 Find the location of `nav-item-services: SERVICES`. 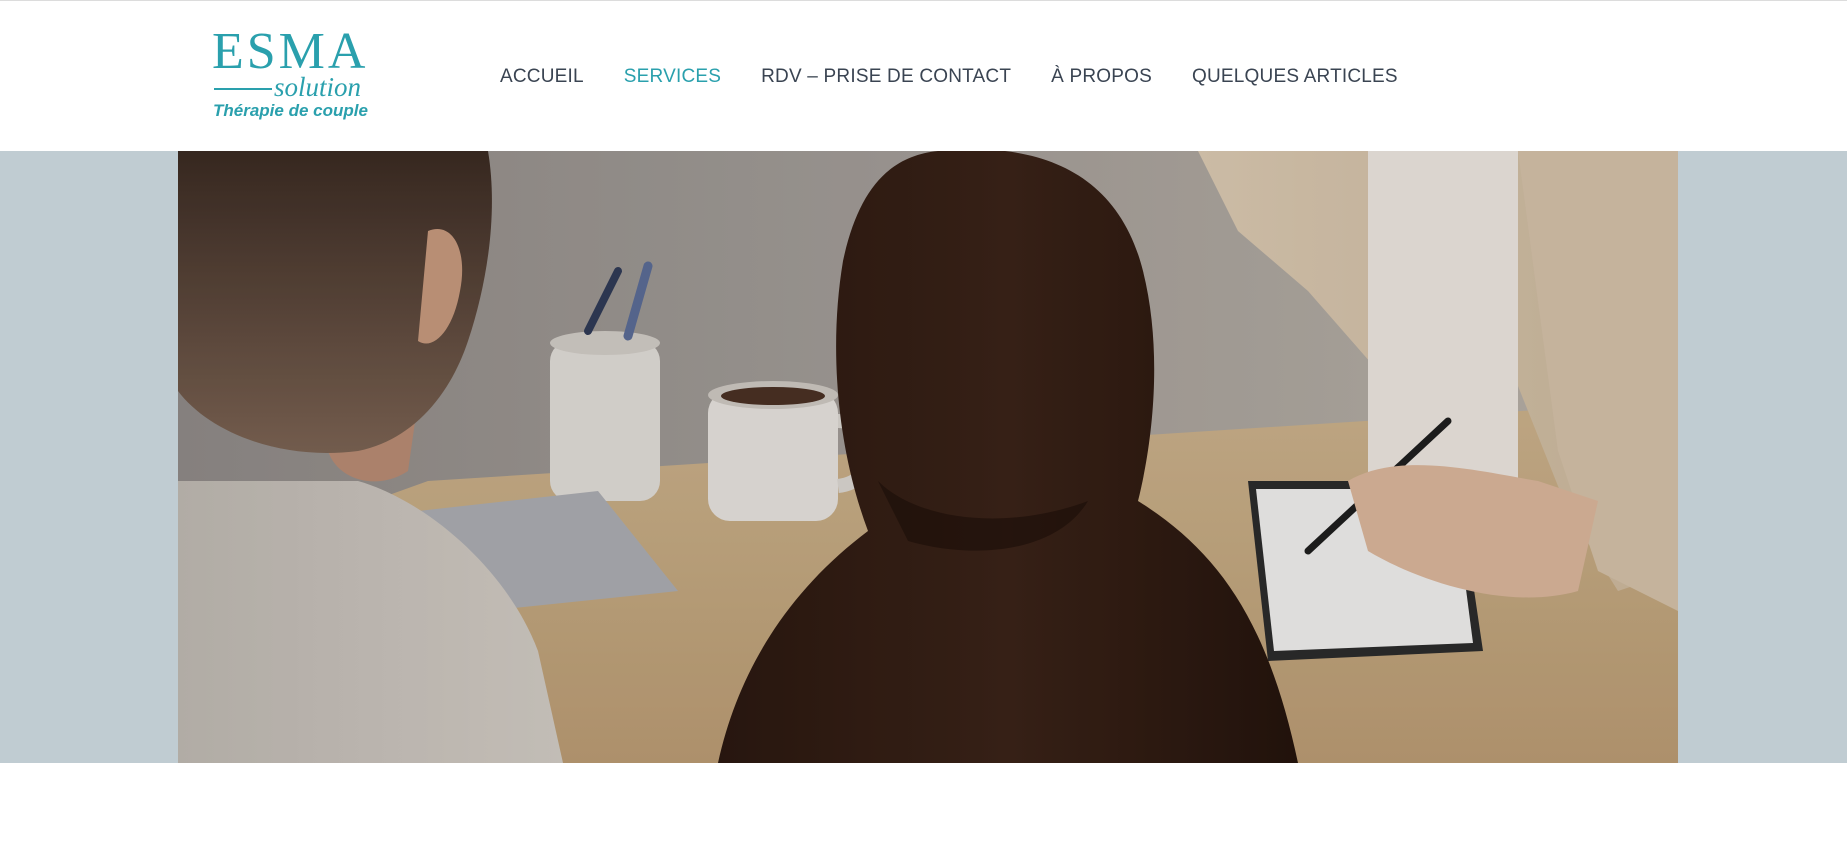

nav-item-services: SERVICES is located at coordinates (672, 77).